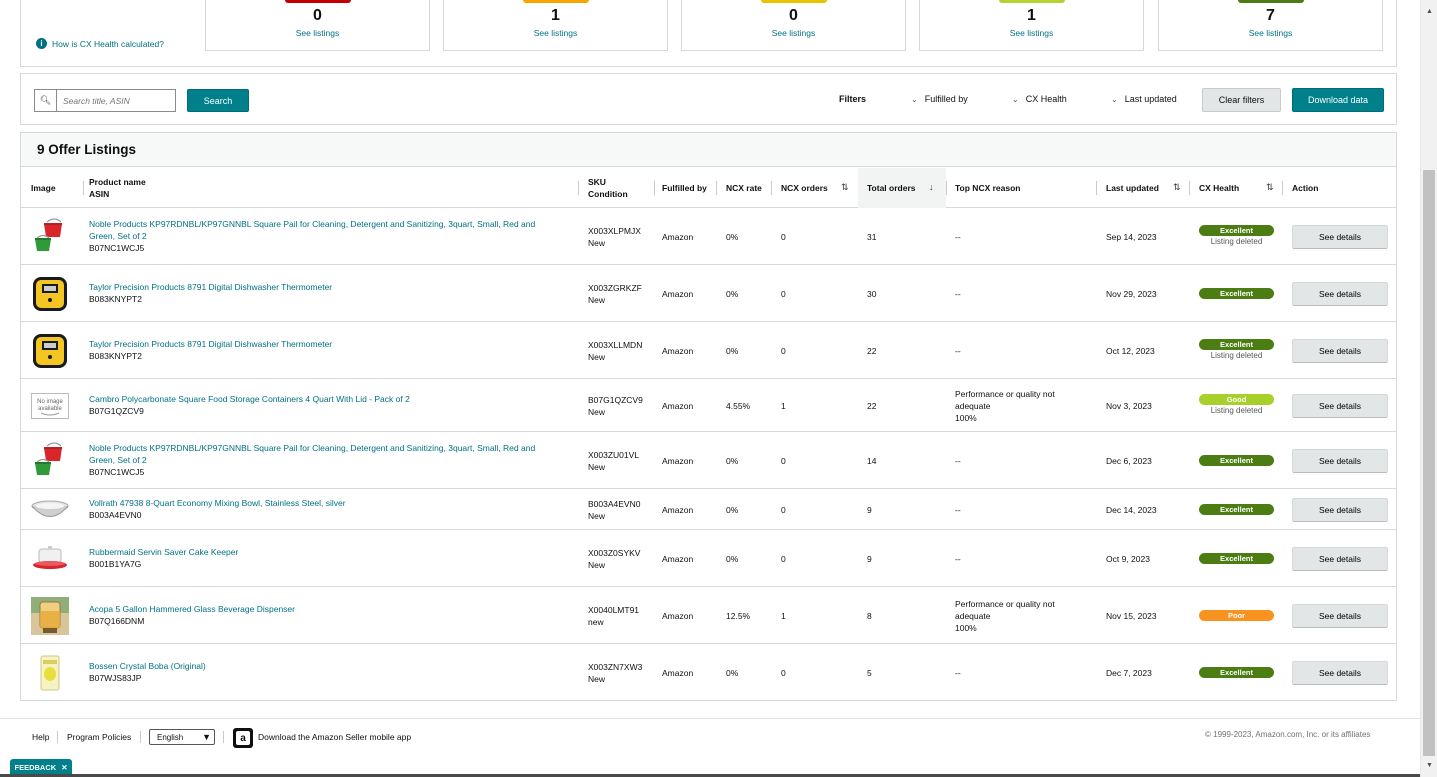  I want to click on info-icon: i, so click(41, 43).